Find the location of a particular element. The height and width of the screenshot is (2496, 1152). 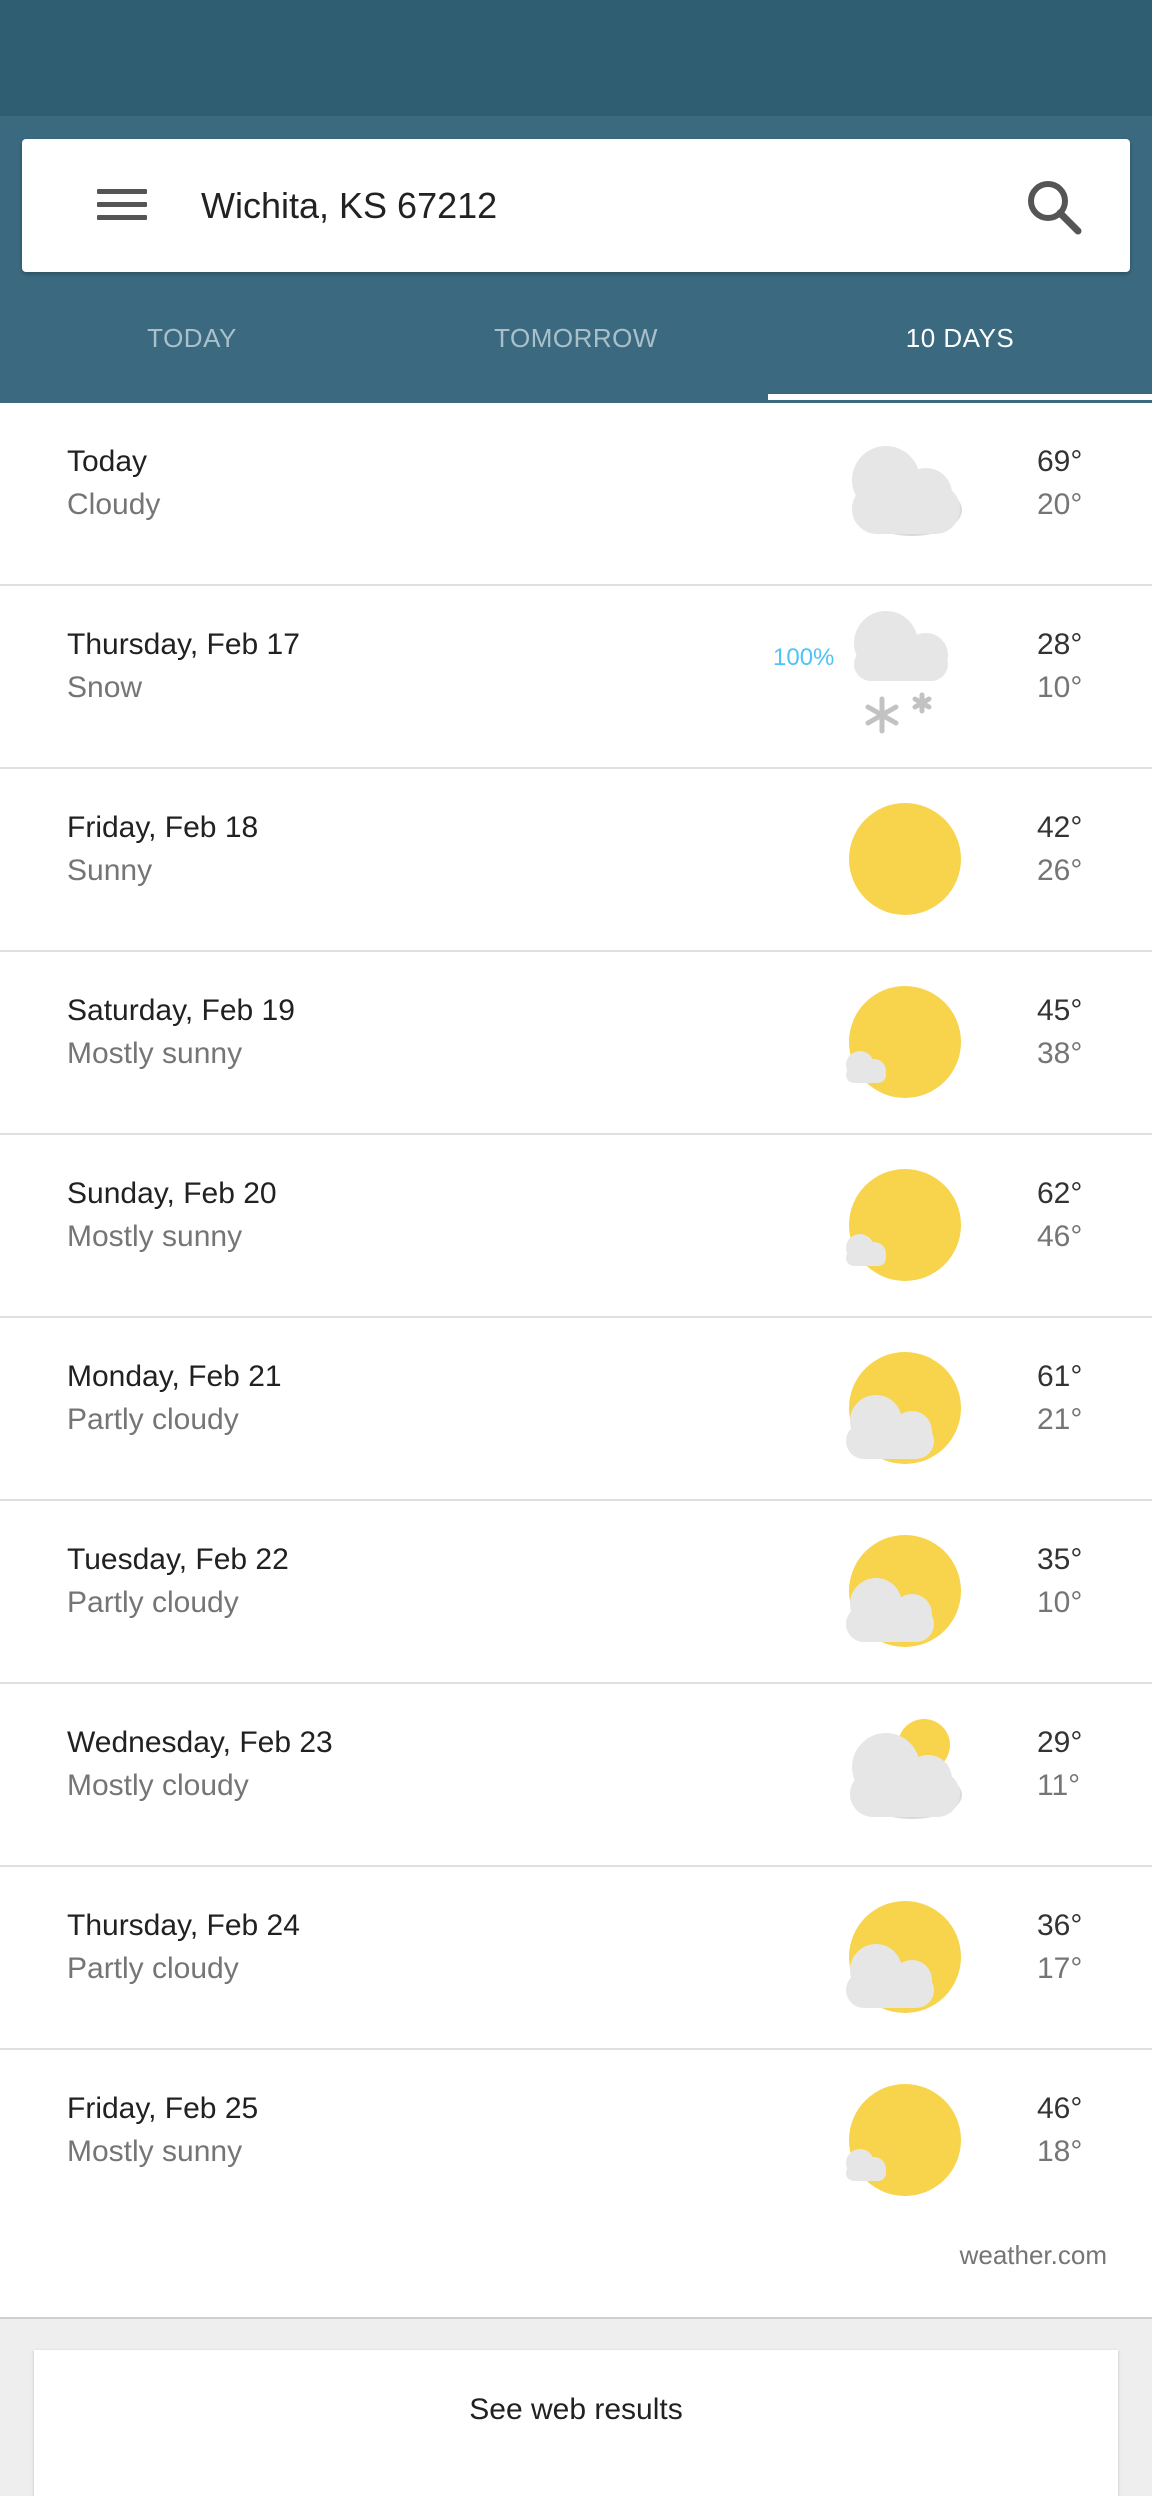

forecast-row: Saturday, Feb 19 Mostly sunny 45° 38° is located at coordinates (576, 1043).